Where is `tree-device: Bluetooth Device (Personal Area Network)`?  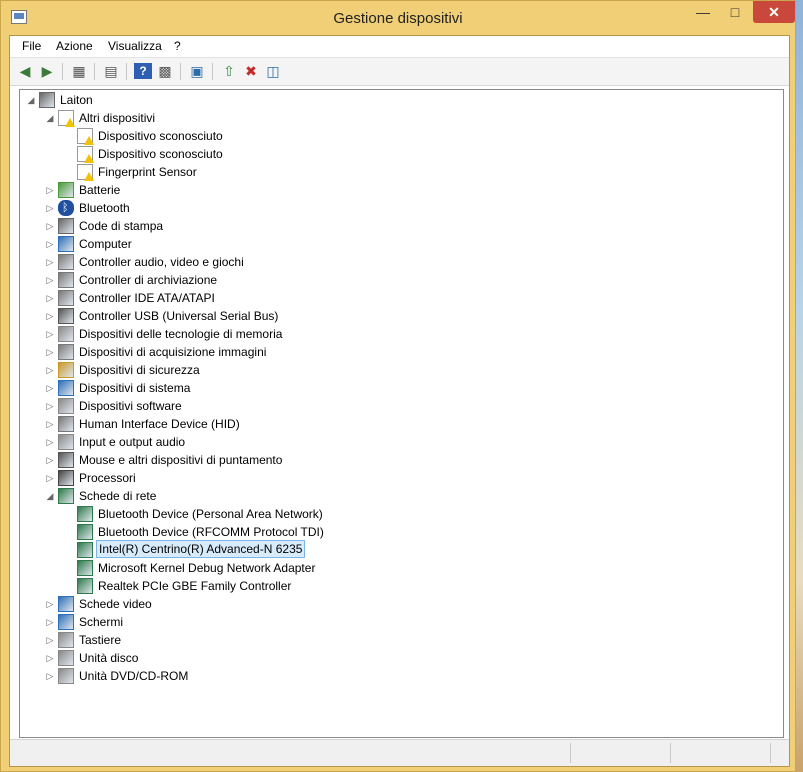
tree-device: Bluetooth Device (Personal Area Network) is located at coordinates (400, 514).